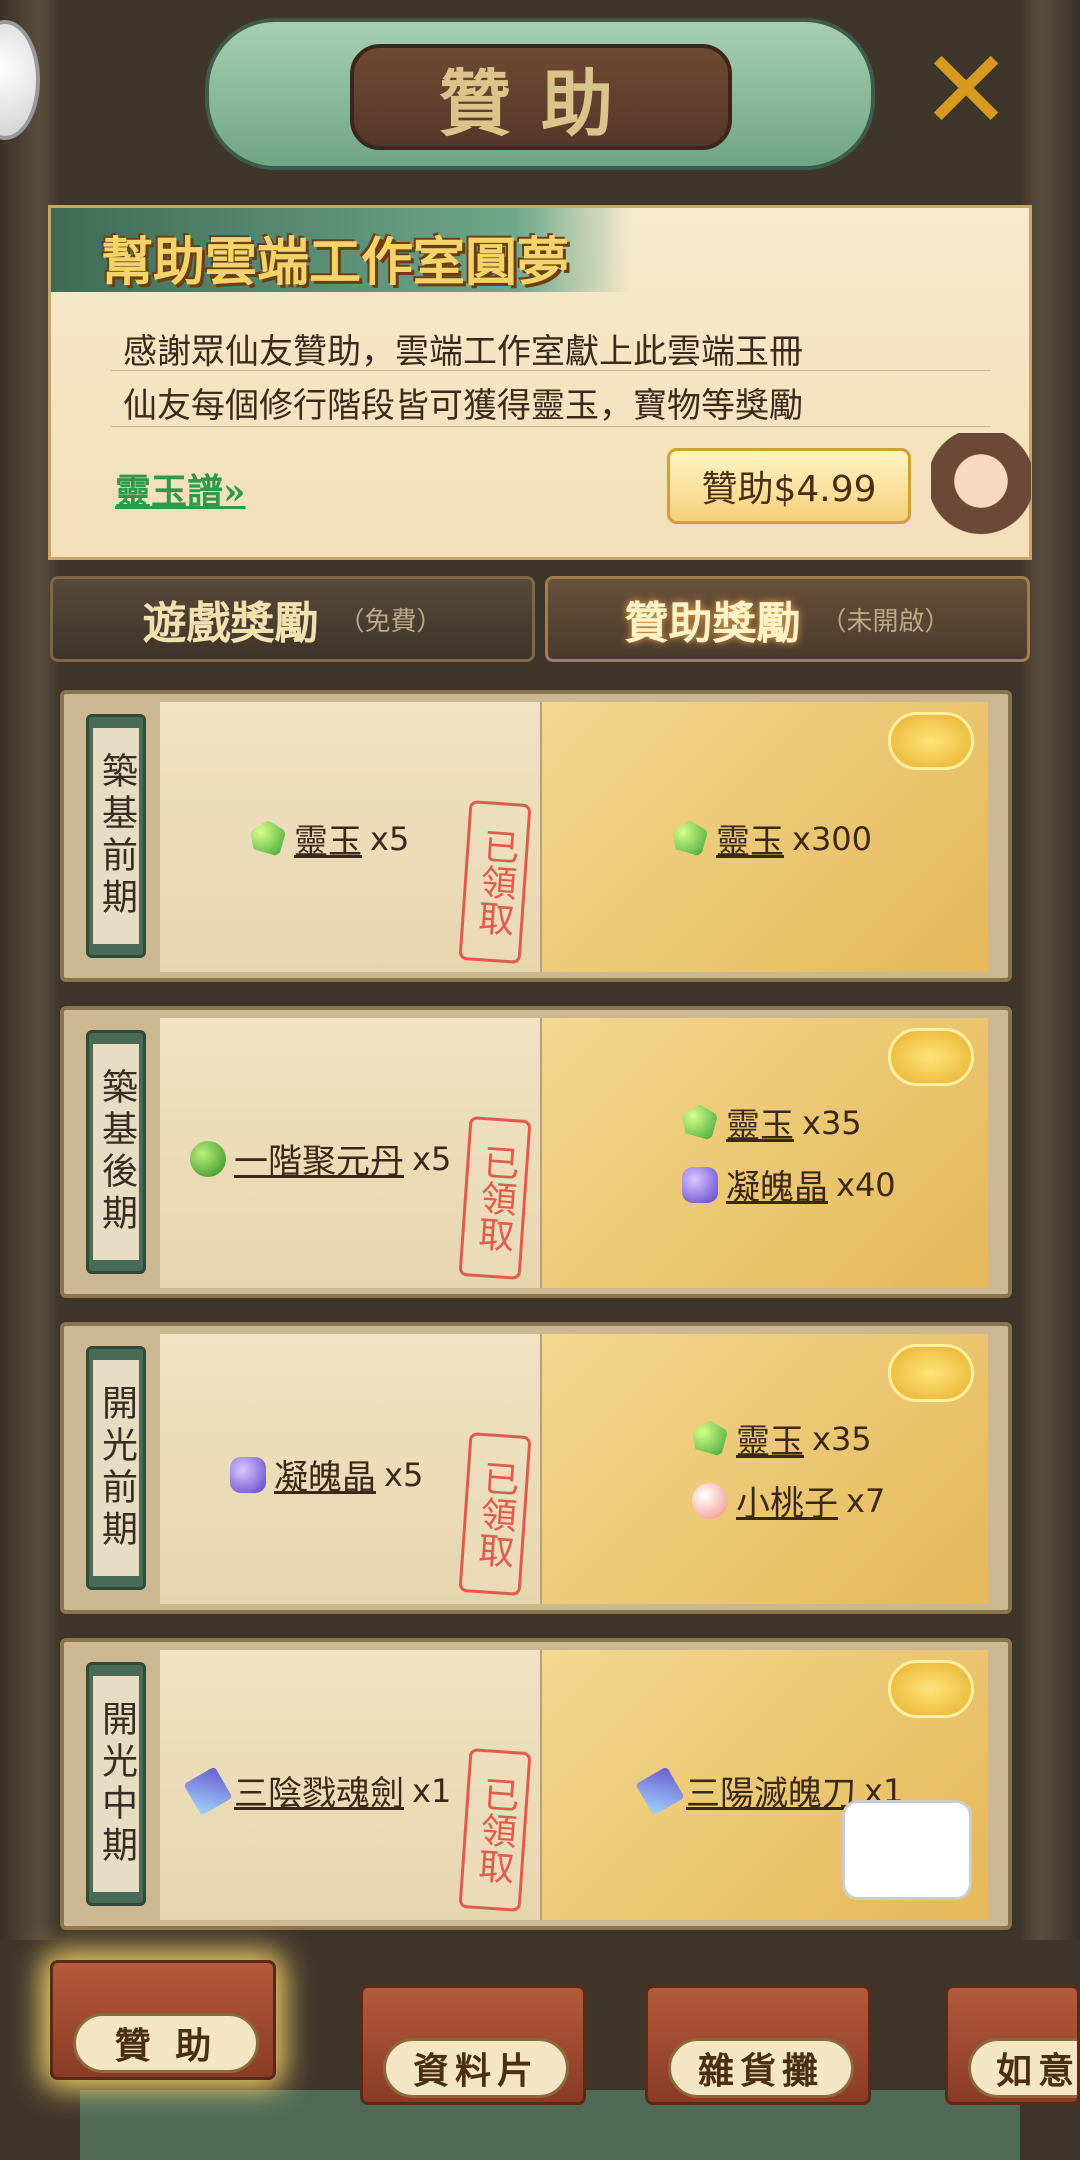 This screenshot has width=1080, height=2160. I want to click on reward-item: 凝魄晶 x40, so click(789, 1184).